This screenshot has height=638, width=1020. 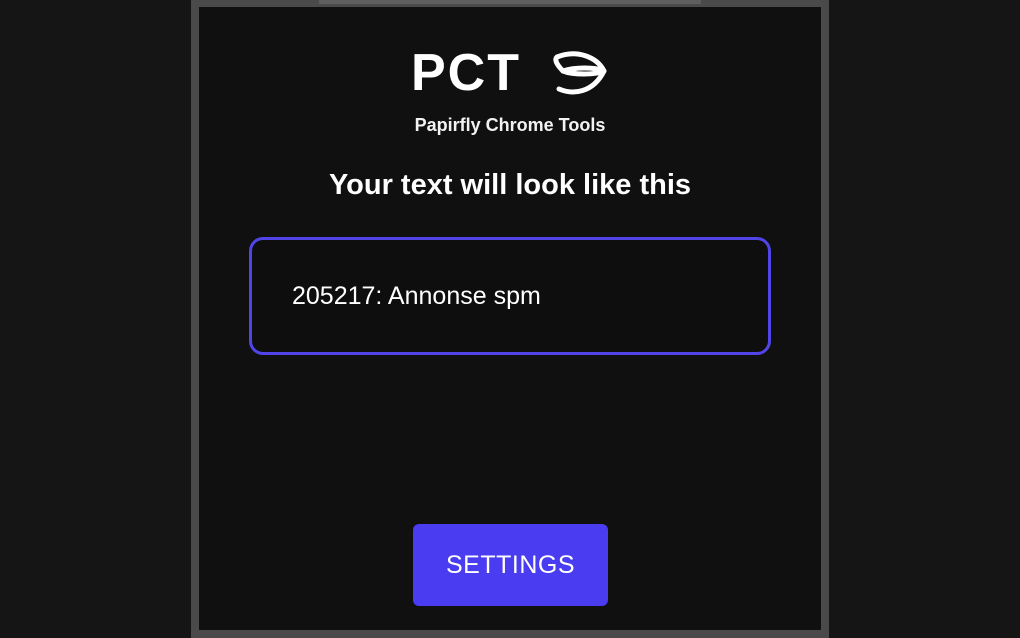 I want to click on brand-header: PCT, so click(x=510, y=73).